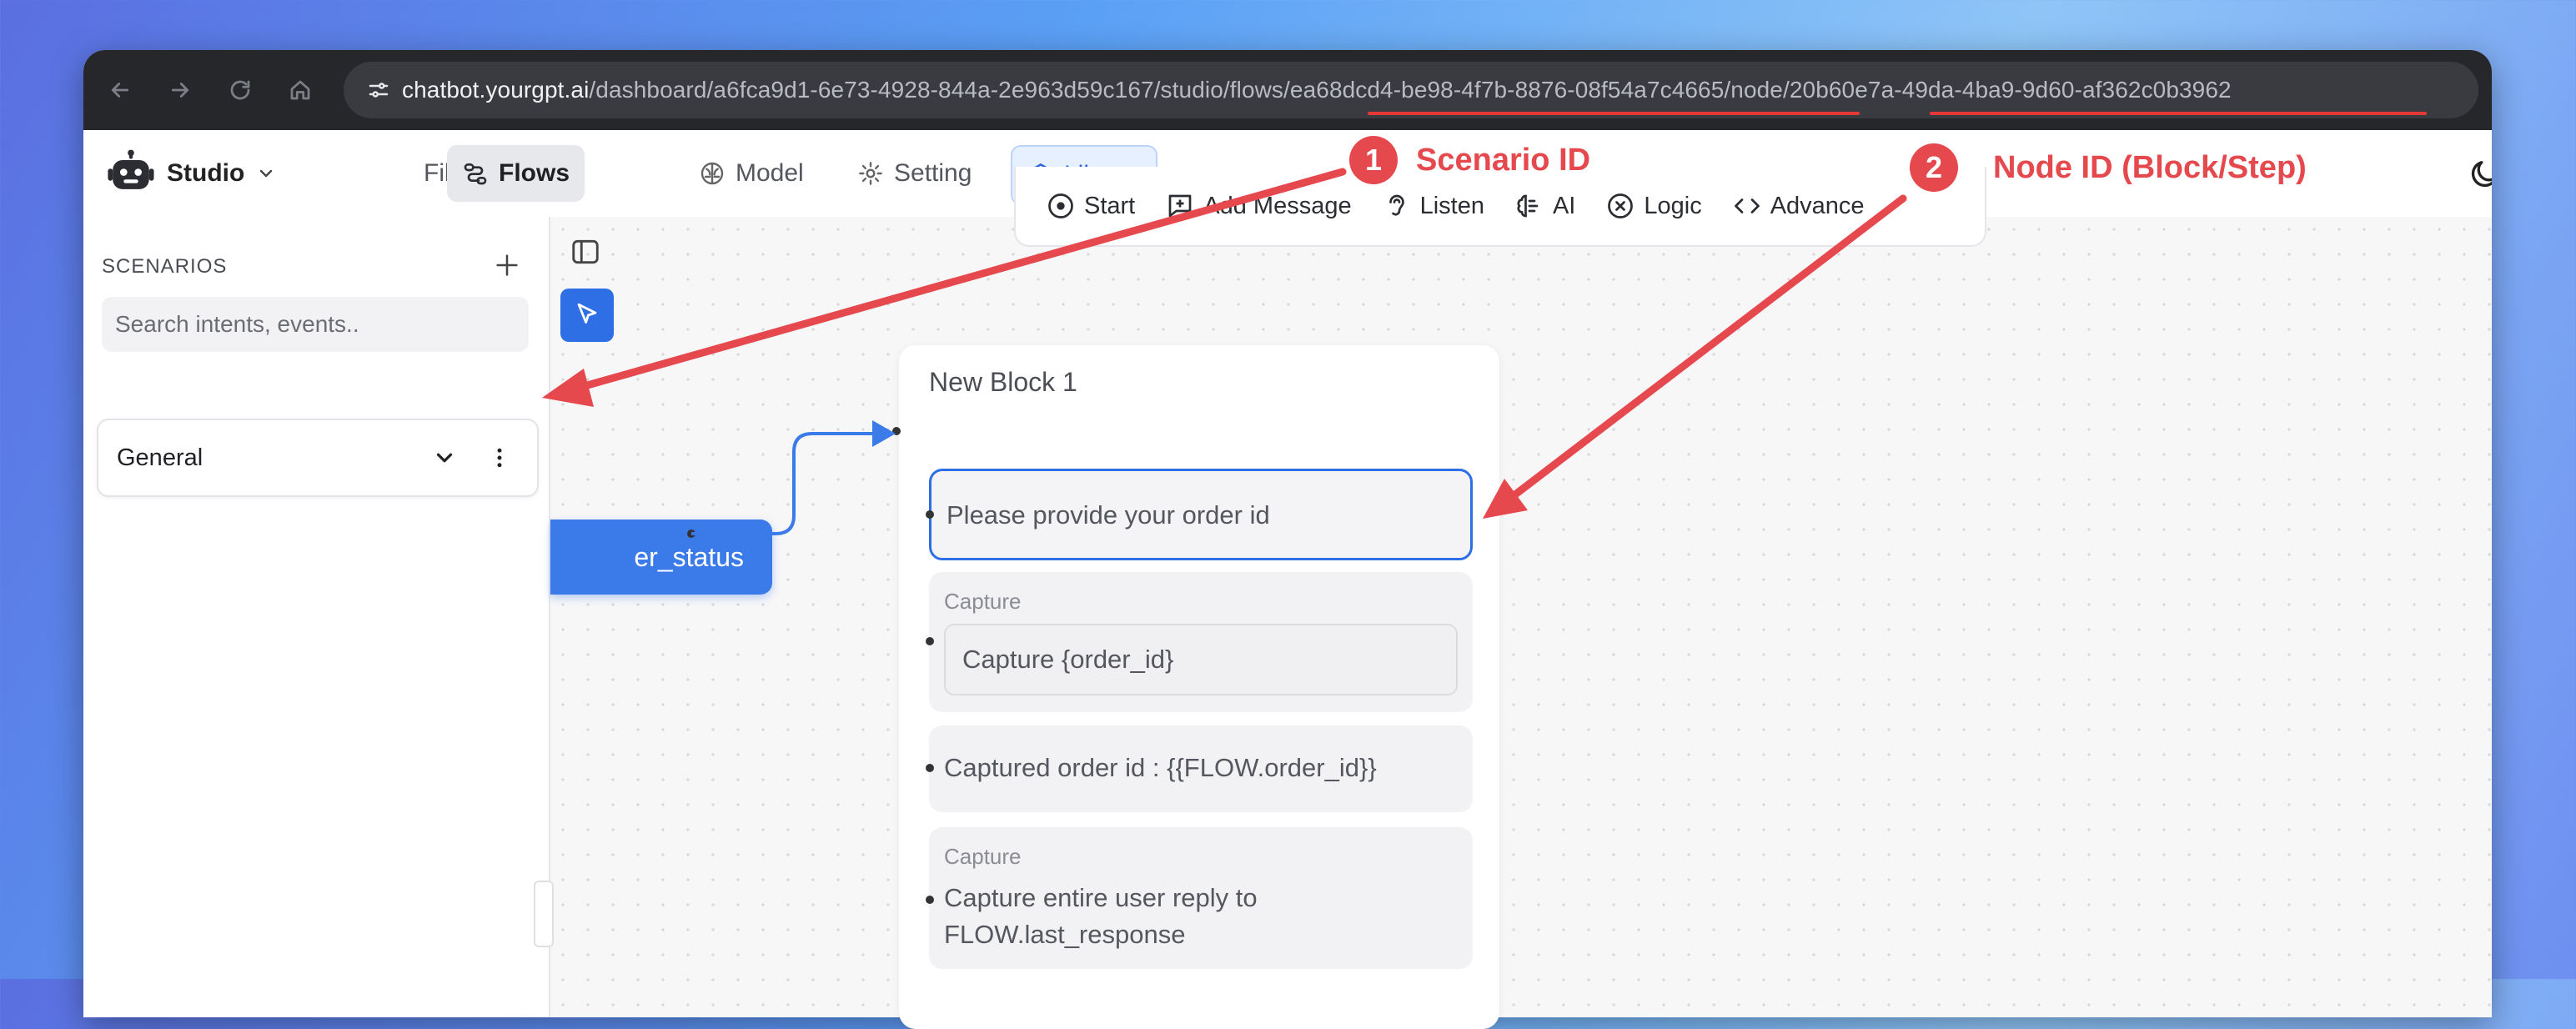 The height and width of the screenshot is (1029, 2576). Describe the element at coordinates (870, 174) in the screenshot. I see `gear-icon` at that location.